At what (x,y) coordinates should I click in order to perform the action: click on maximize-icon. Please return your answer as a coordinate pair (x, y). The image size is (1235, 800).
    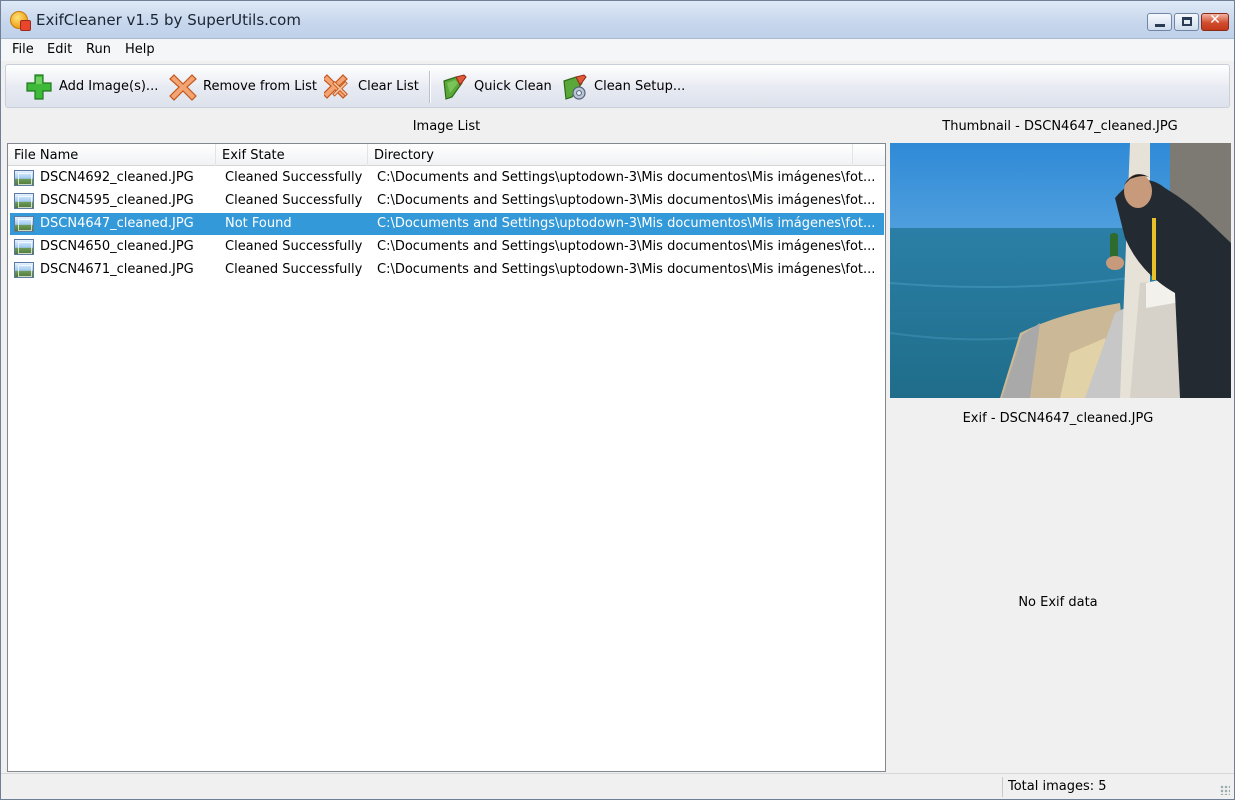
    Looking at the image, I should click on (1187, 21).